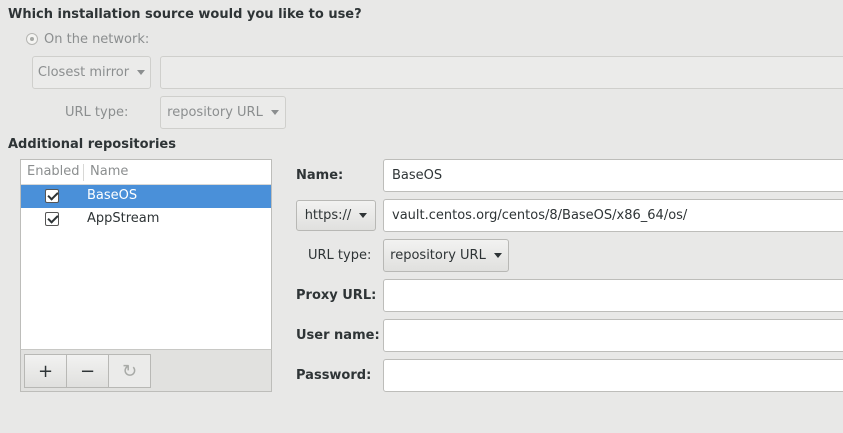 This screenshot has width=843, height=433. I want to click on proxy-url-input, so click(613, 295).